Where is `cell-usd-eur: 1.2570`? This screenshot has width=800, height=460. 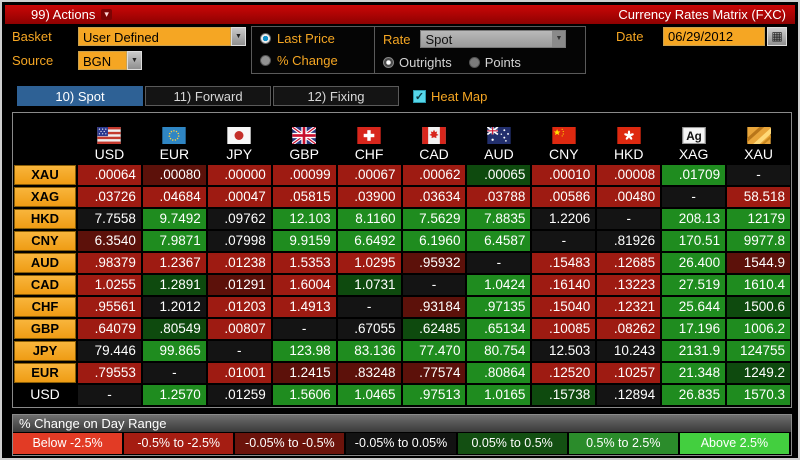
cell-usd-eur: 1.2570 is located at coordinates (174, 395).